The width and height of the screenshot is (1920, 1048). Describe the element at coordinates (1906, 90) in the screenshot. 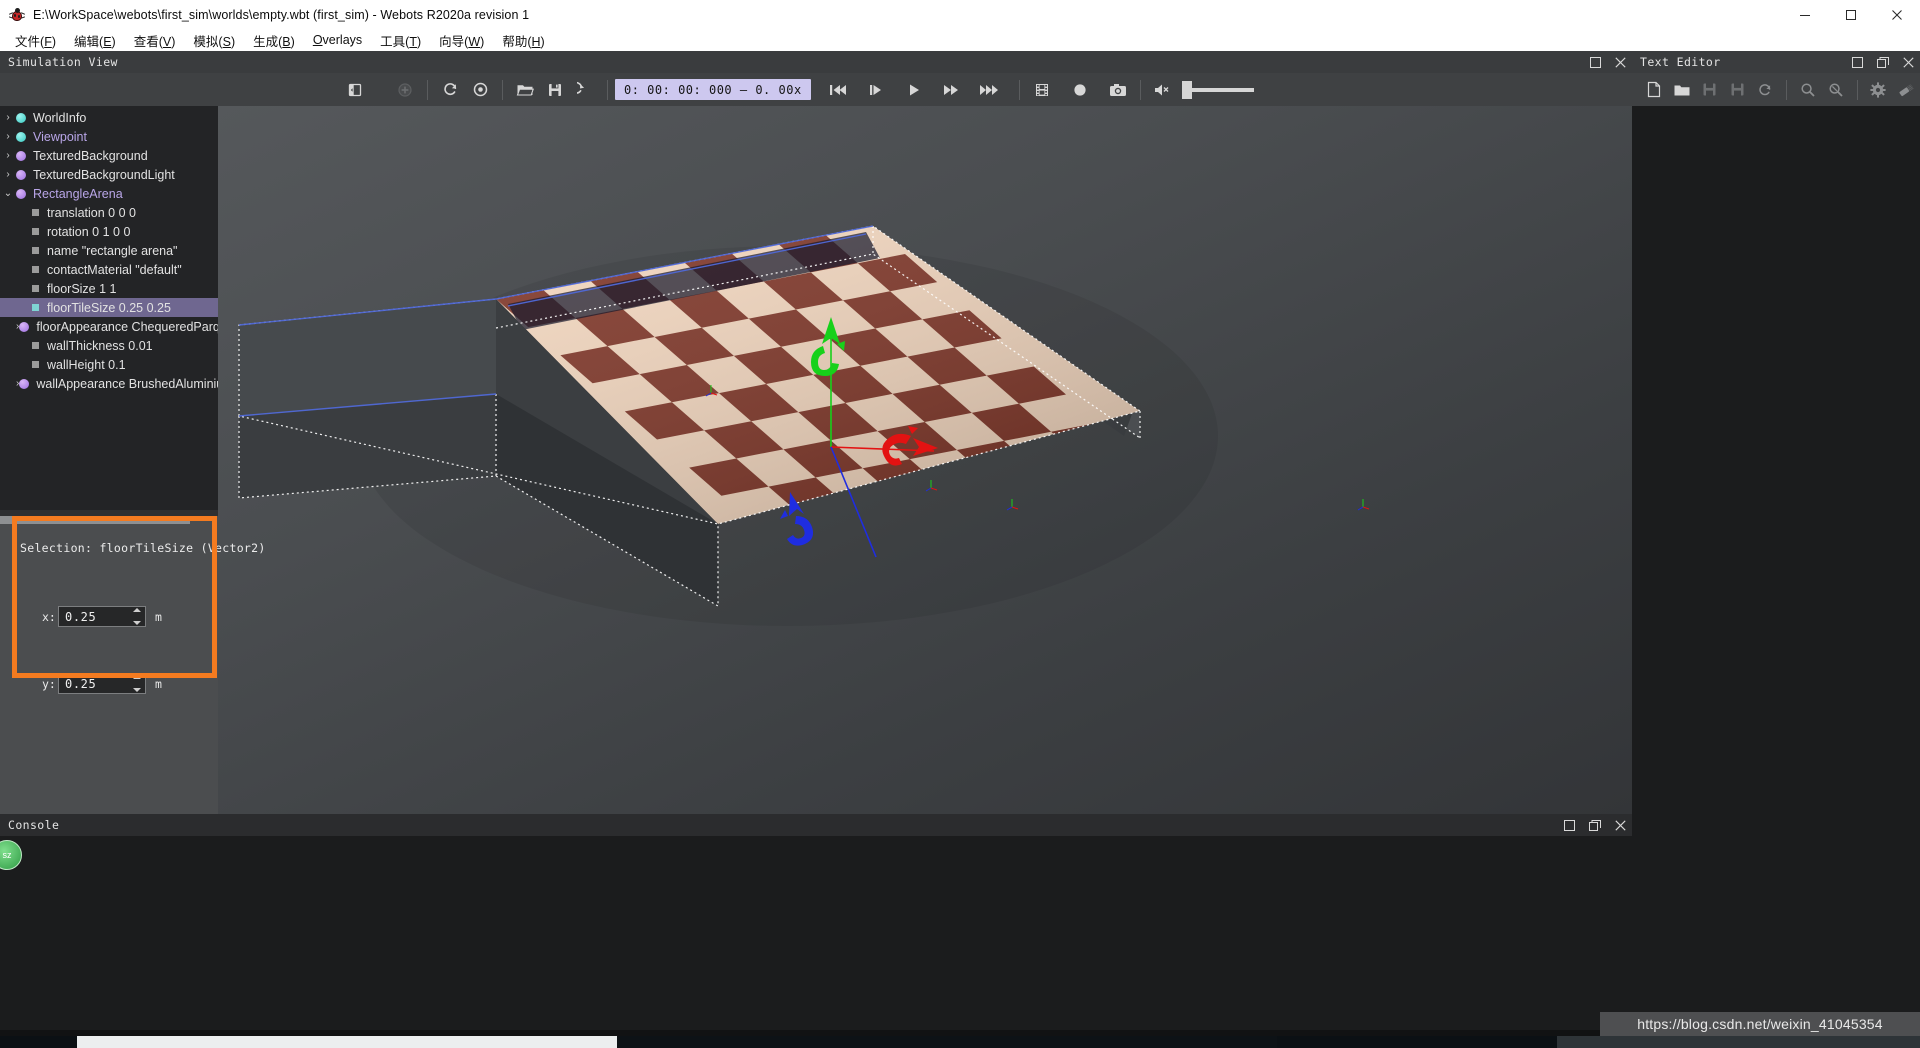

I see `clean-icon` at that location.